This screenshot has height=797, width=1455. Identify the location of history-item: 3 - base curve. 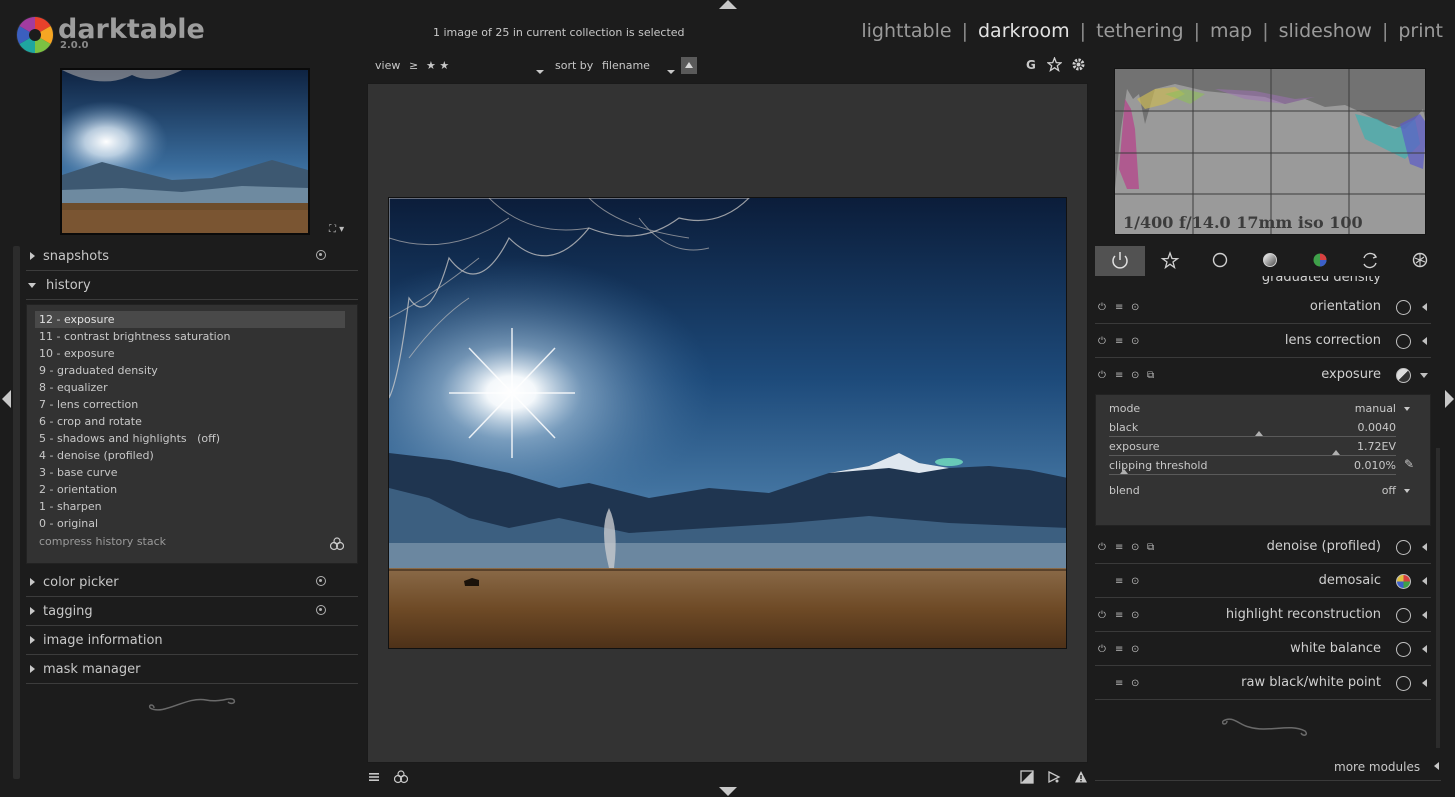
(192, 472).